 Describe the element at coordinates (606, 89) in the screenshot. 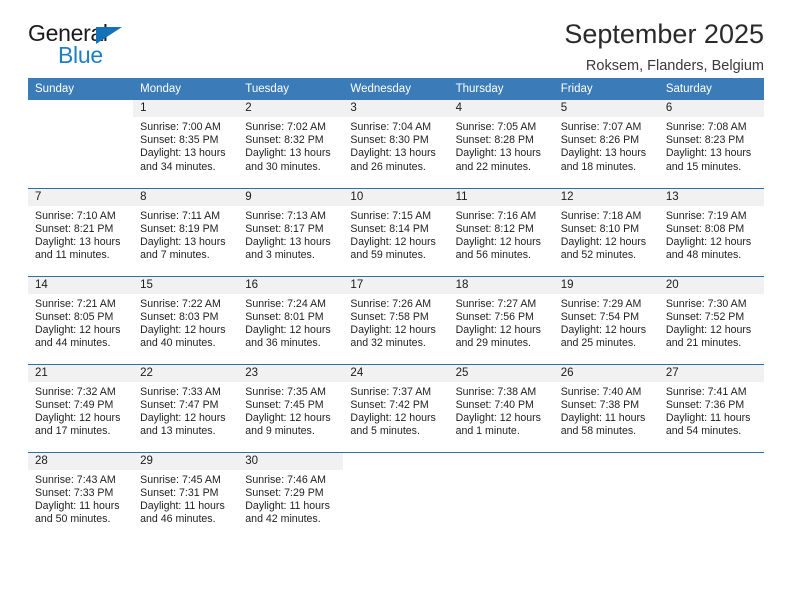

I see `weekday-header-friday: Friday` at that location.